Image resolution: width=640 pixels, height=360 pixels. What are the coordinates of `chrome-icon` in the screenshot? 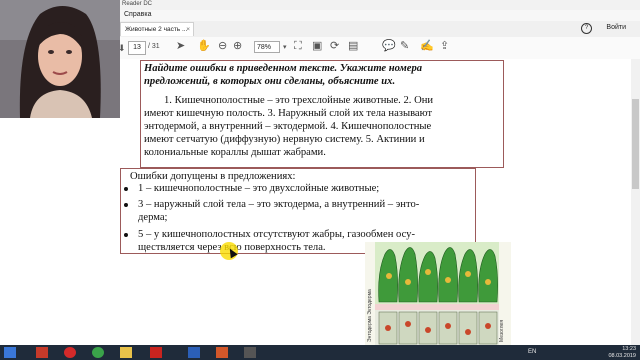 It's located at (98, 352).